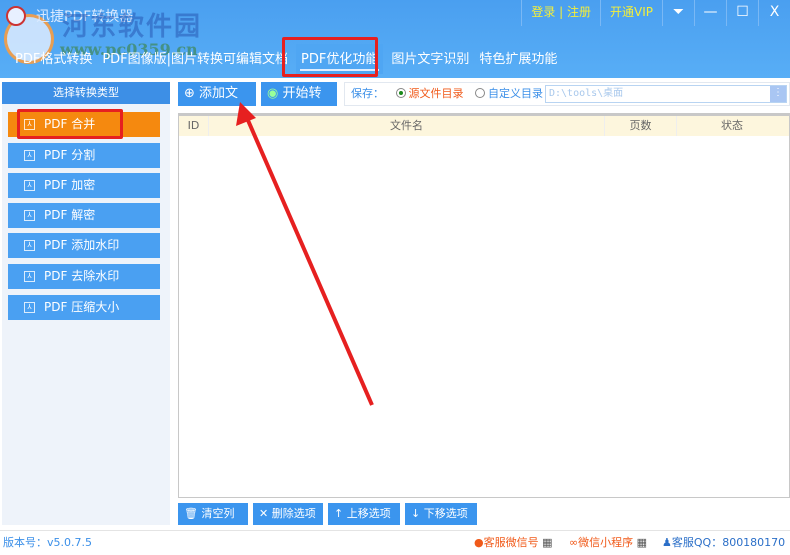  Describe the element at coordinates (309, 261) in the screenshot. I see `arrow-shaft` at that location.